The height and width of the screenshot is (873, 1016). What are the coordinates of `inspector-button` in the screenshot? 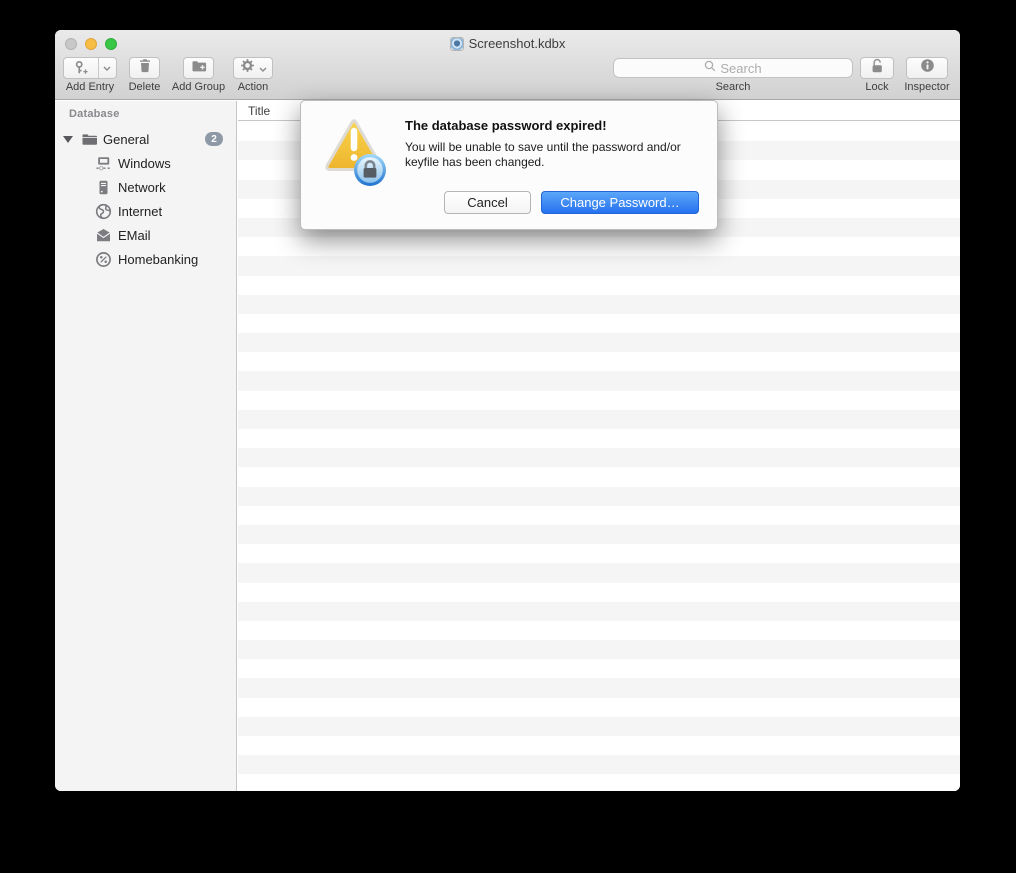 It's located at (927, 68).